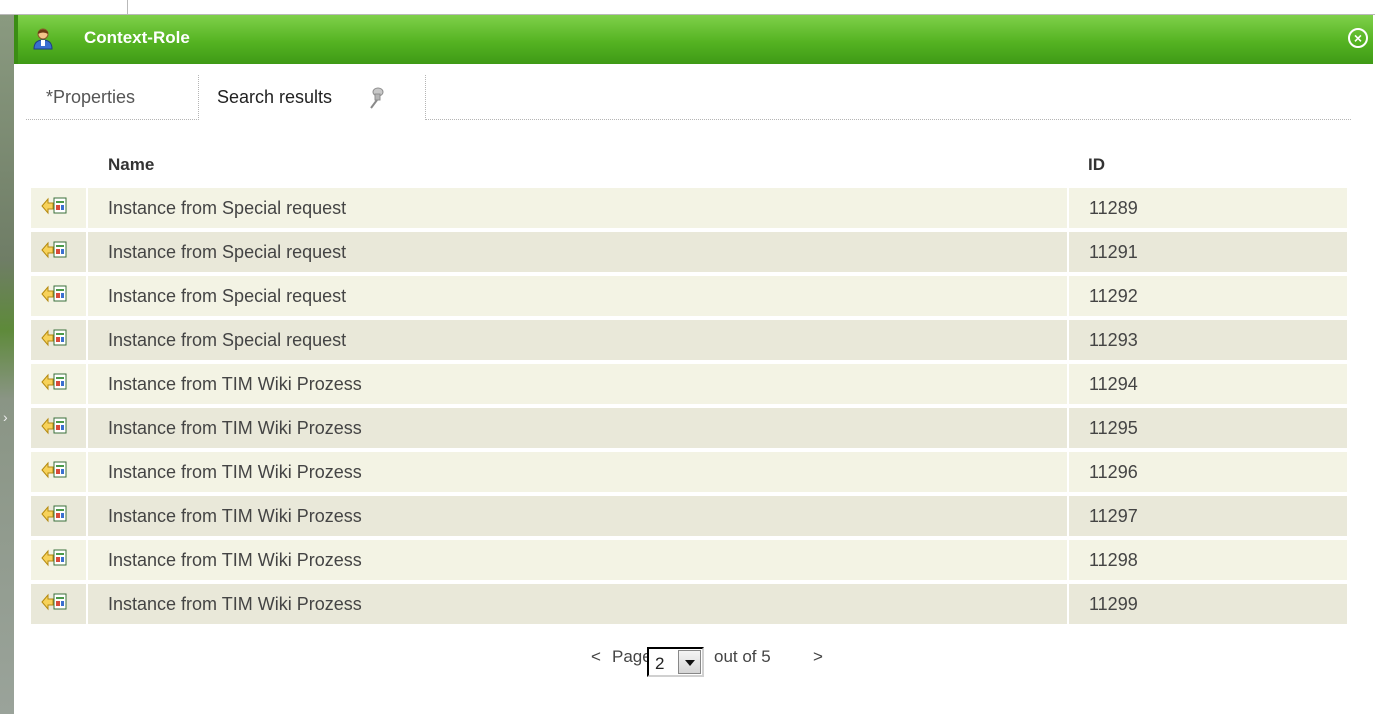  Describe the element at coordinates (1208, 208) in the screenshot. I see `row-id-cell: 11289` at that location.